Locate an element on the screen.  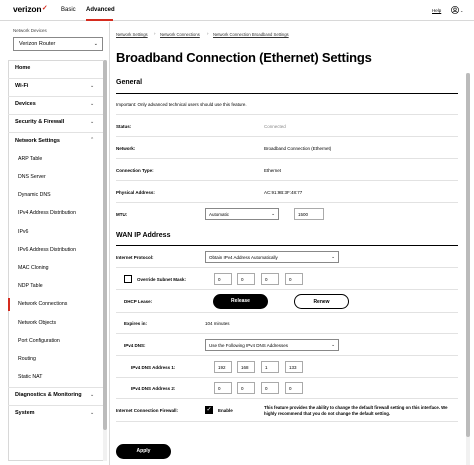
sidebar-item-network-settings: Network Settings is located at coordinates (37, 141).